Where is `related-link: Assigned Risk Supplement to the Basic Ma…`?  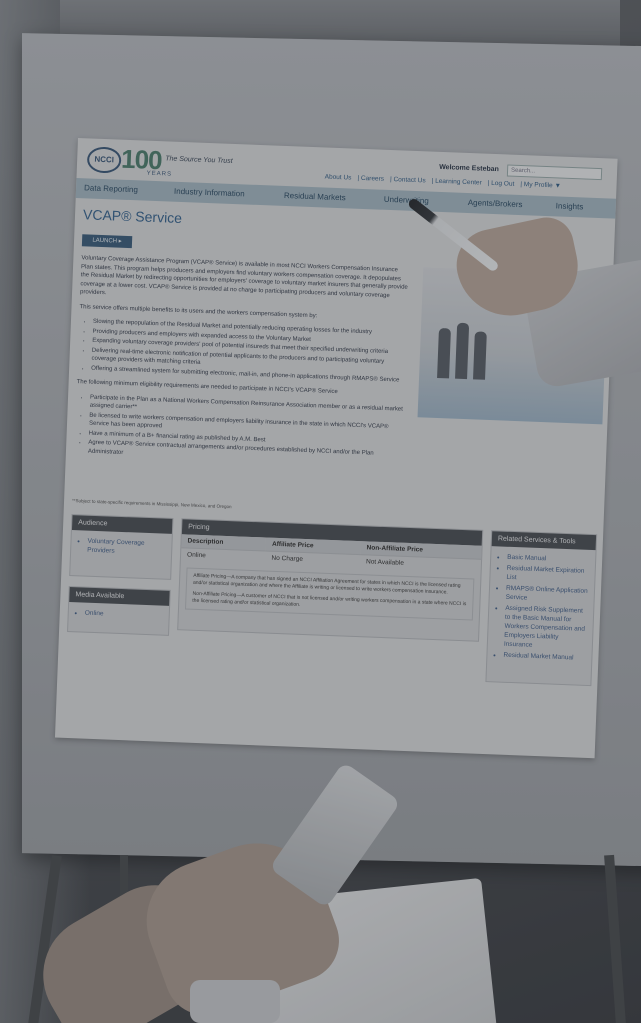 related-link: Assigned Risk Supplement to the Basic Ma… is located at coordinates (546, 628).